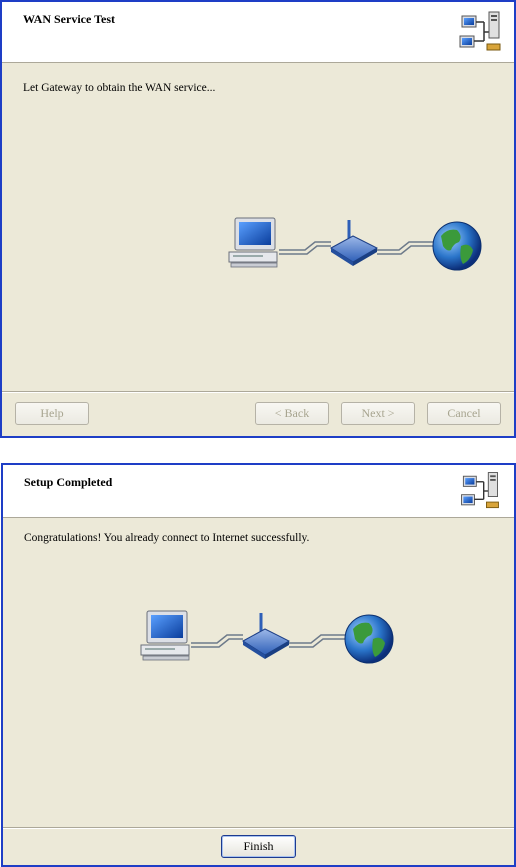 The image size is (516, 867). What do you see at coordinates (258, 32) in the screenshot?
I see `dialog-header: WAN Service Test` at bounding box center [258, 32].